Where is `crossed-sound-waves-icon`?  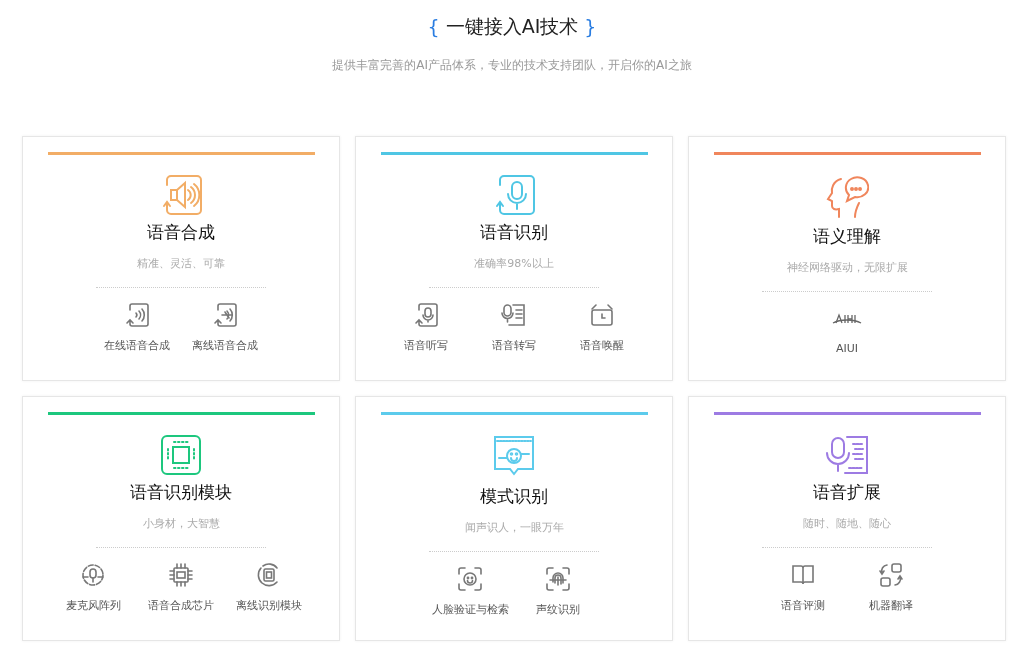
crossed-sound-waves-icon is located at coordinates (225, 315).